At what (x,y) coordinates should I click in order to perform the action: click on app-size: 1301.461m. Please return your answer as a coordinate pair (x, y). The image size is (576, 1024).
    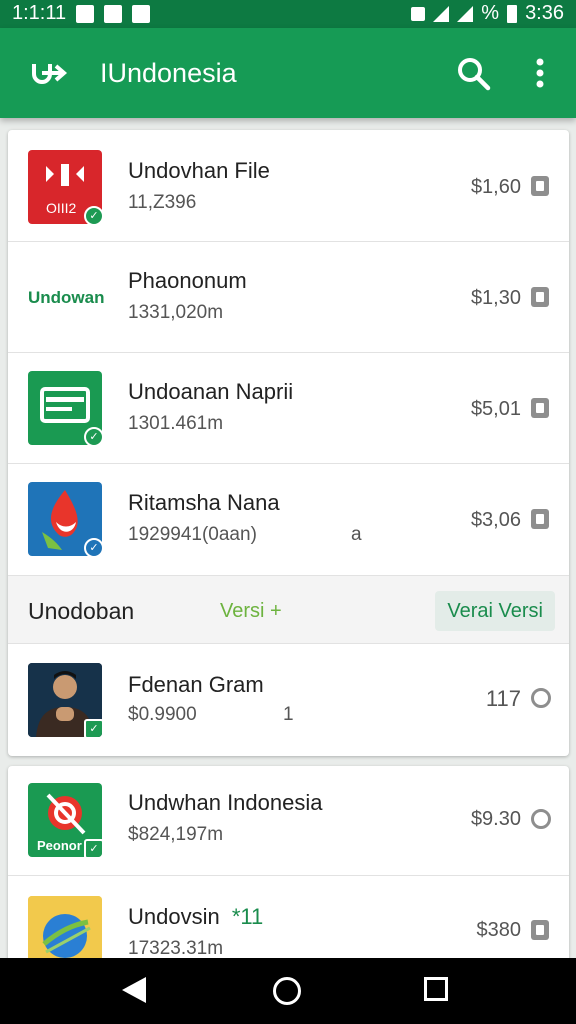
    Looking at the image, I should click on (176, 423).